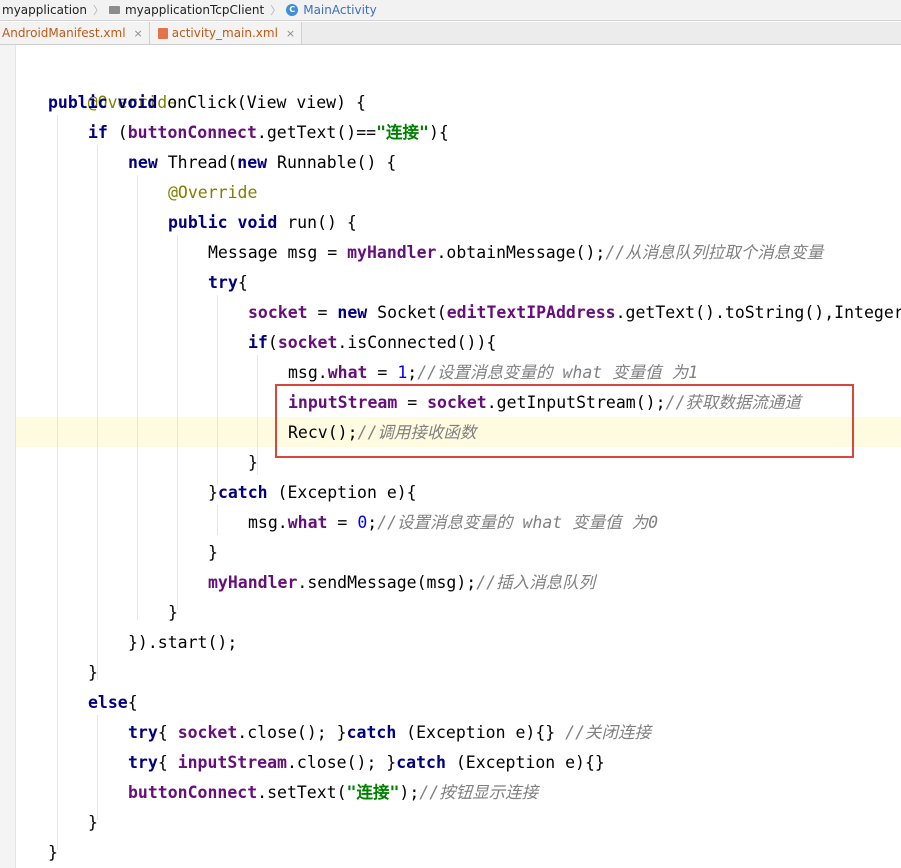  What do you see at coordinates (307, 522) in the screenshot?
I see `code-token: what` at bounding box center [307, 522].